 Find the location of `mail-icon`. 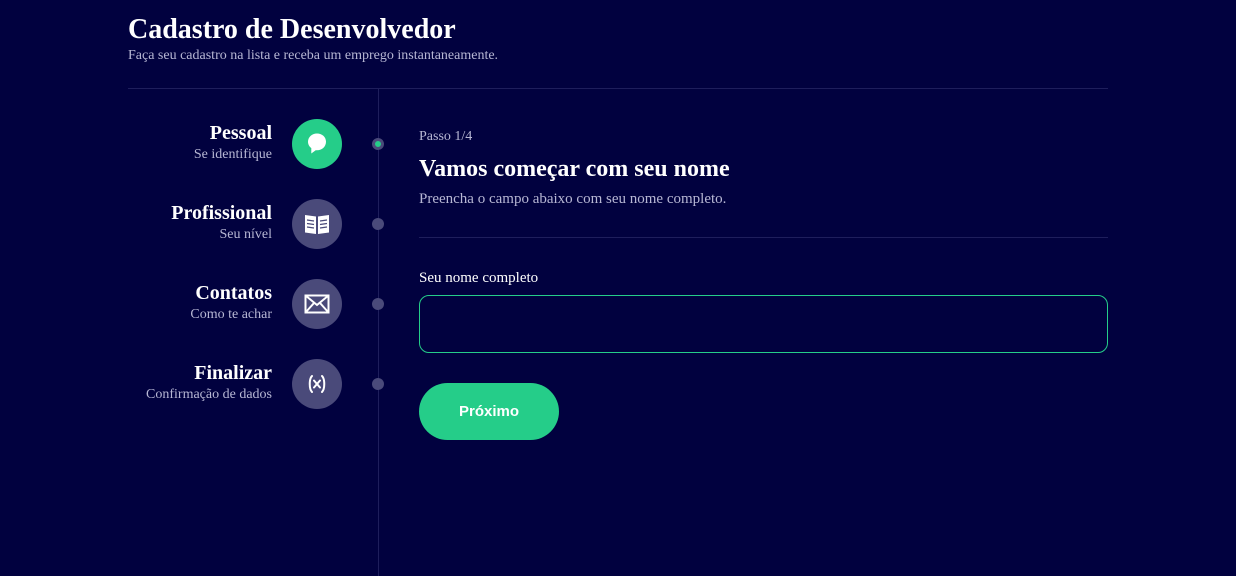

mail-icon is located at coordinates (317, 304).